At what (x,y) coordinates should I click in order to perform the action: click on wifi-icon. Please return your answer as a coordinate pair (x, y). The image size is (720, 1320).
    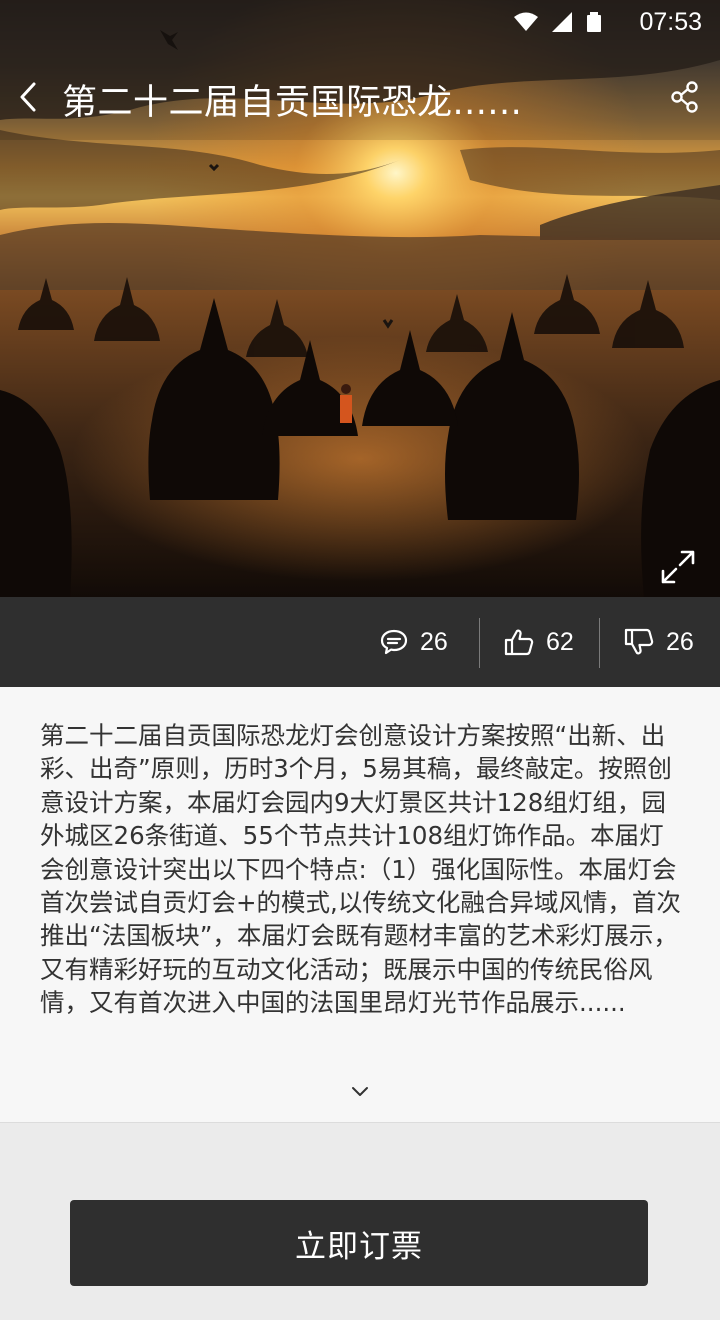
    Looking at the image, I should click on (526, 21).